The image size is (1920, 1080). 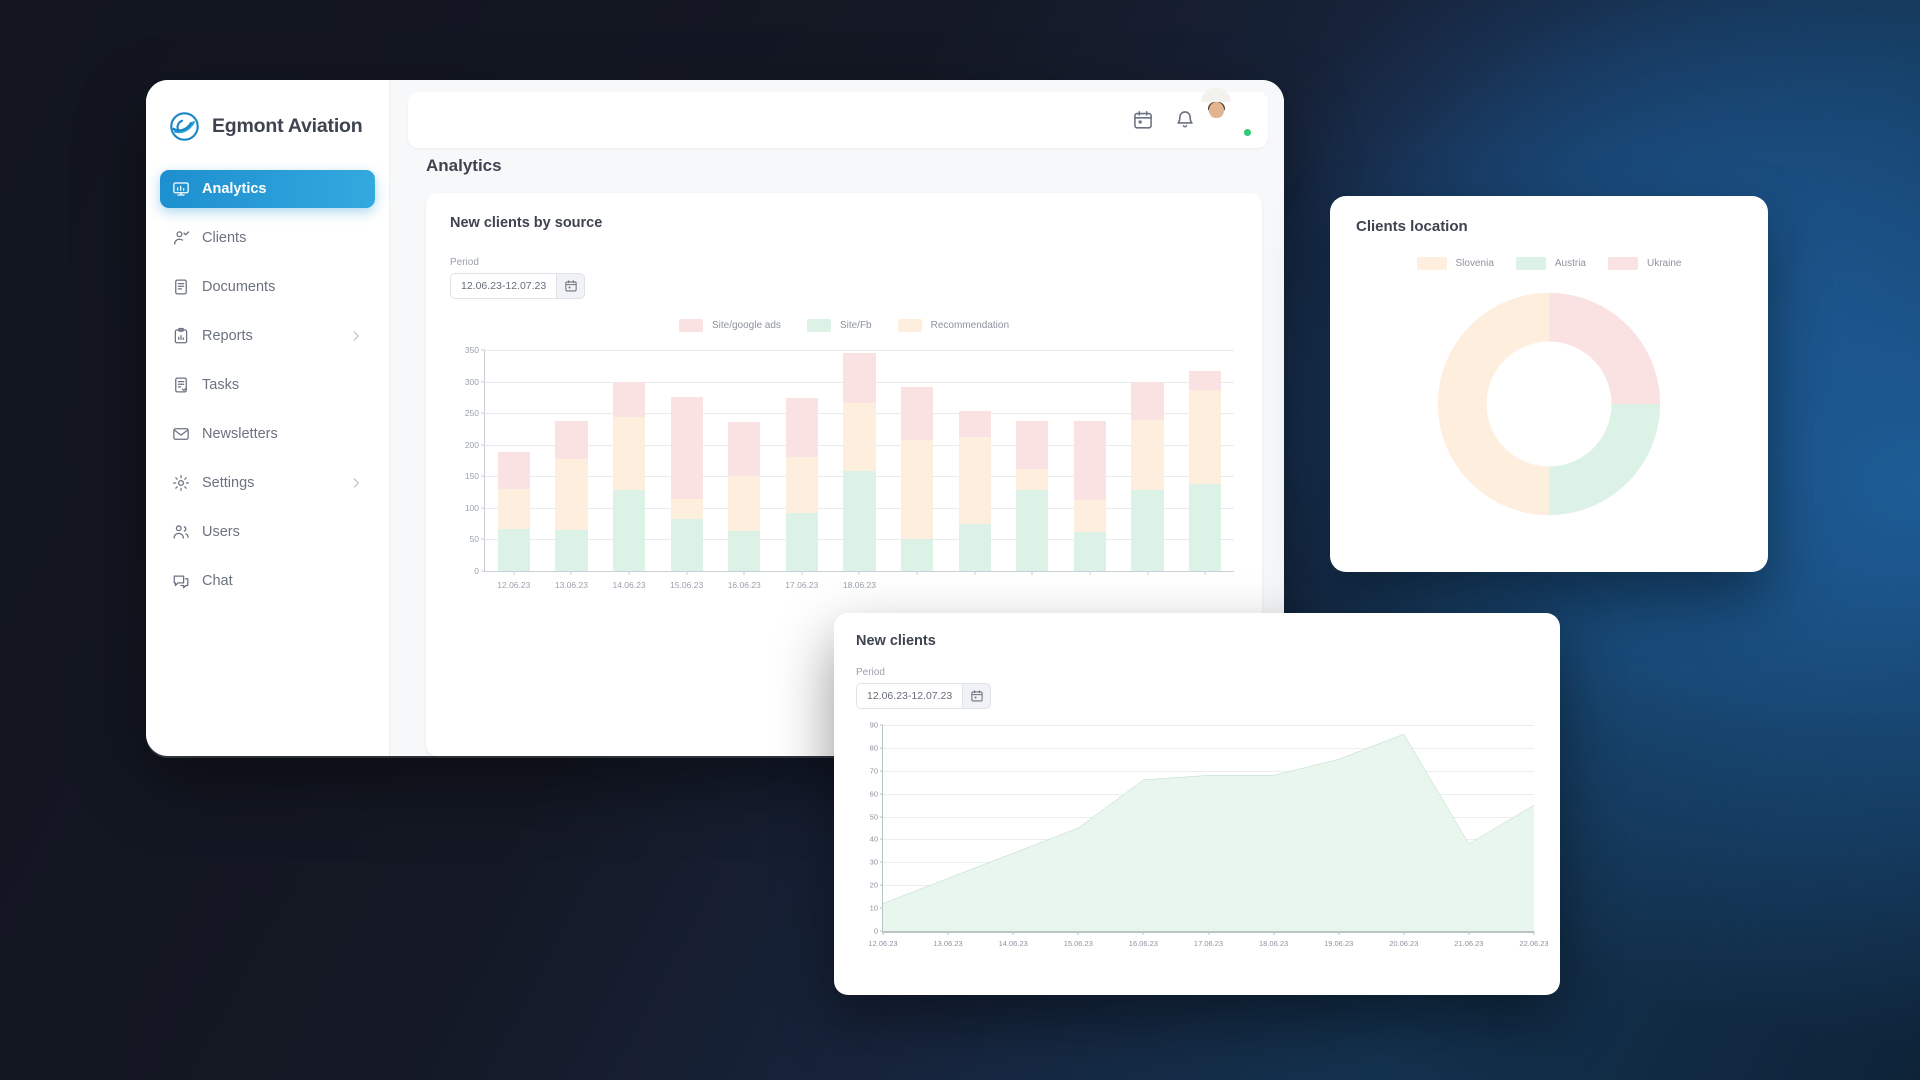 I want to click on card-title: New clients by source, so click(x=526, y=223).